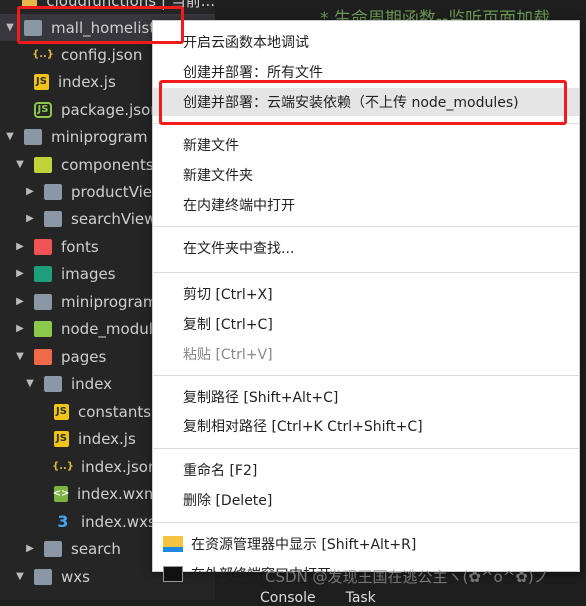 This screenshot has height=606, width=586. What do you see at coordinates (366, 42) in the screenshot?
I see `menu-item: 开启云函数本地调试` at bounding box center [366, 42].